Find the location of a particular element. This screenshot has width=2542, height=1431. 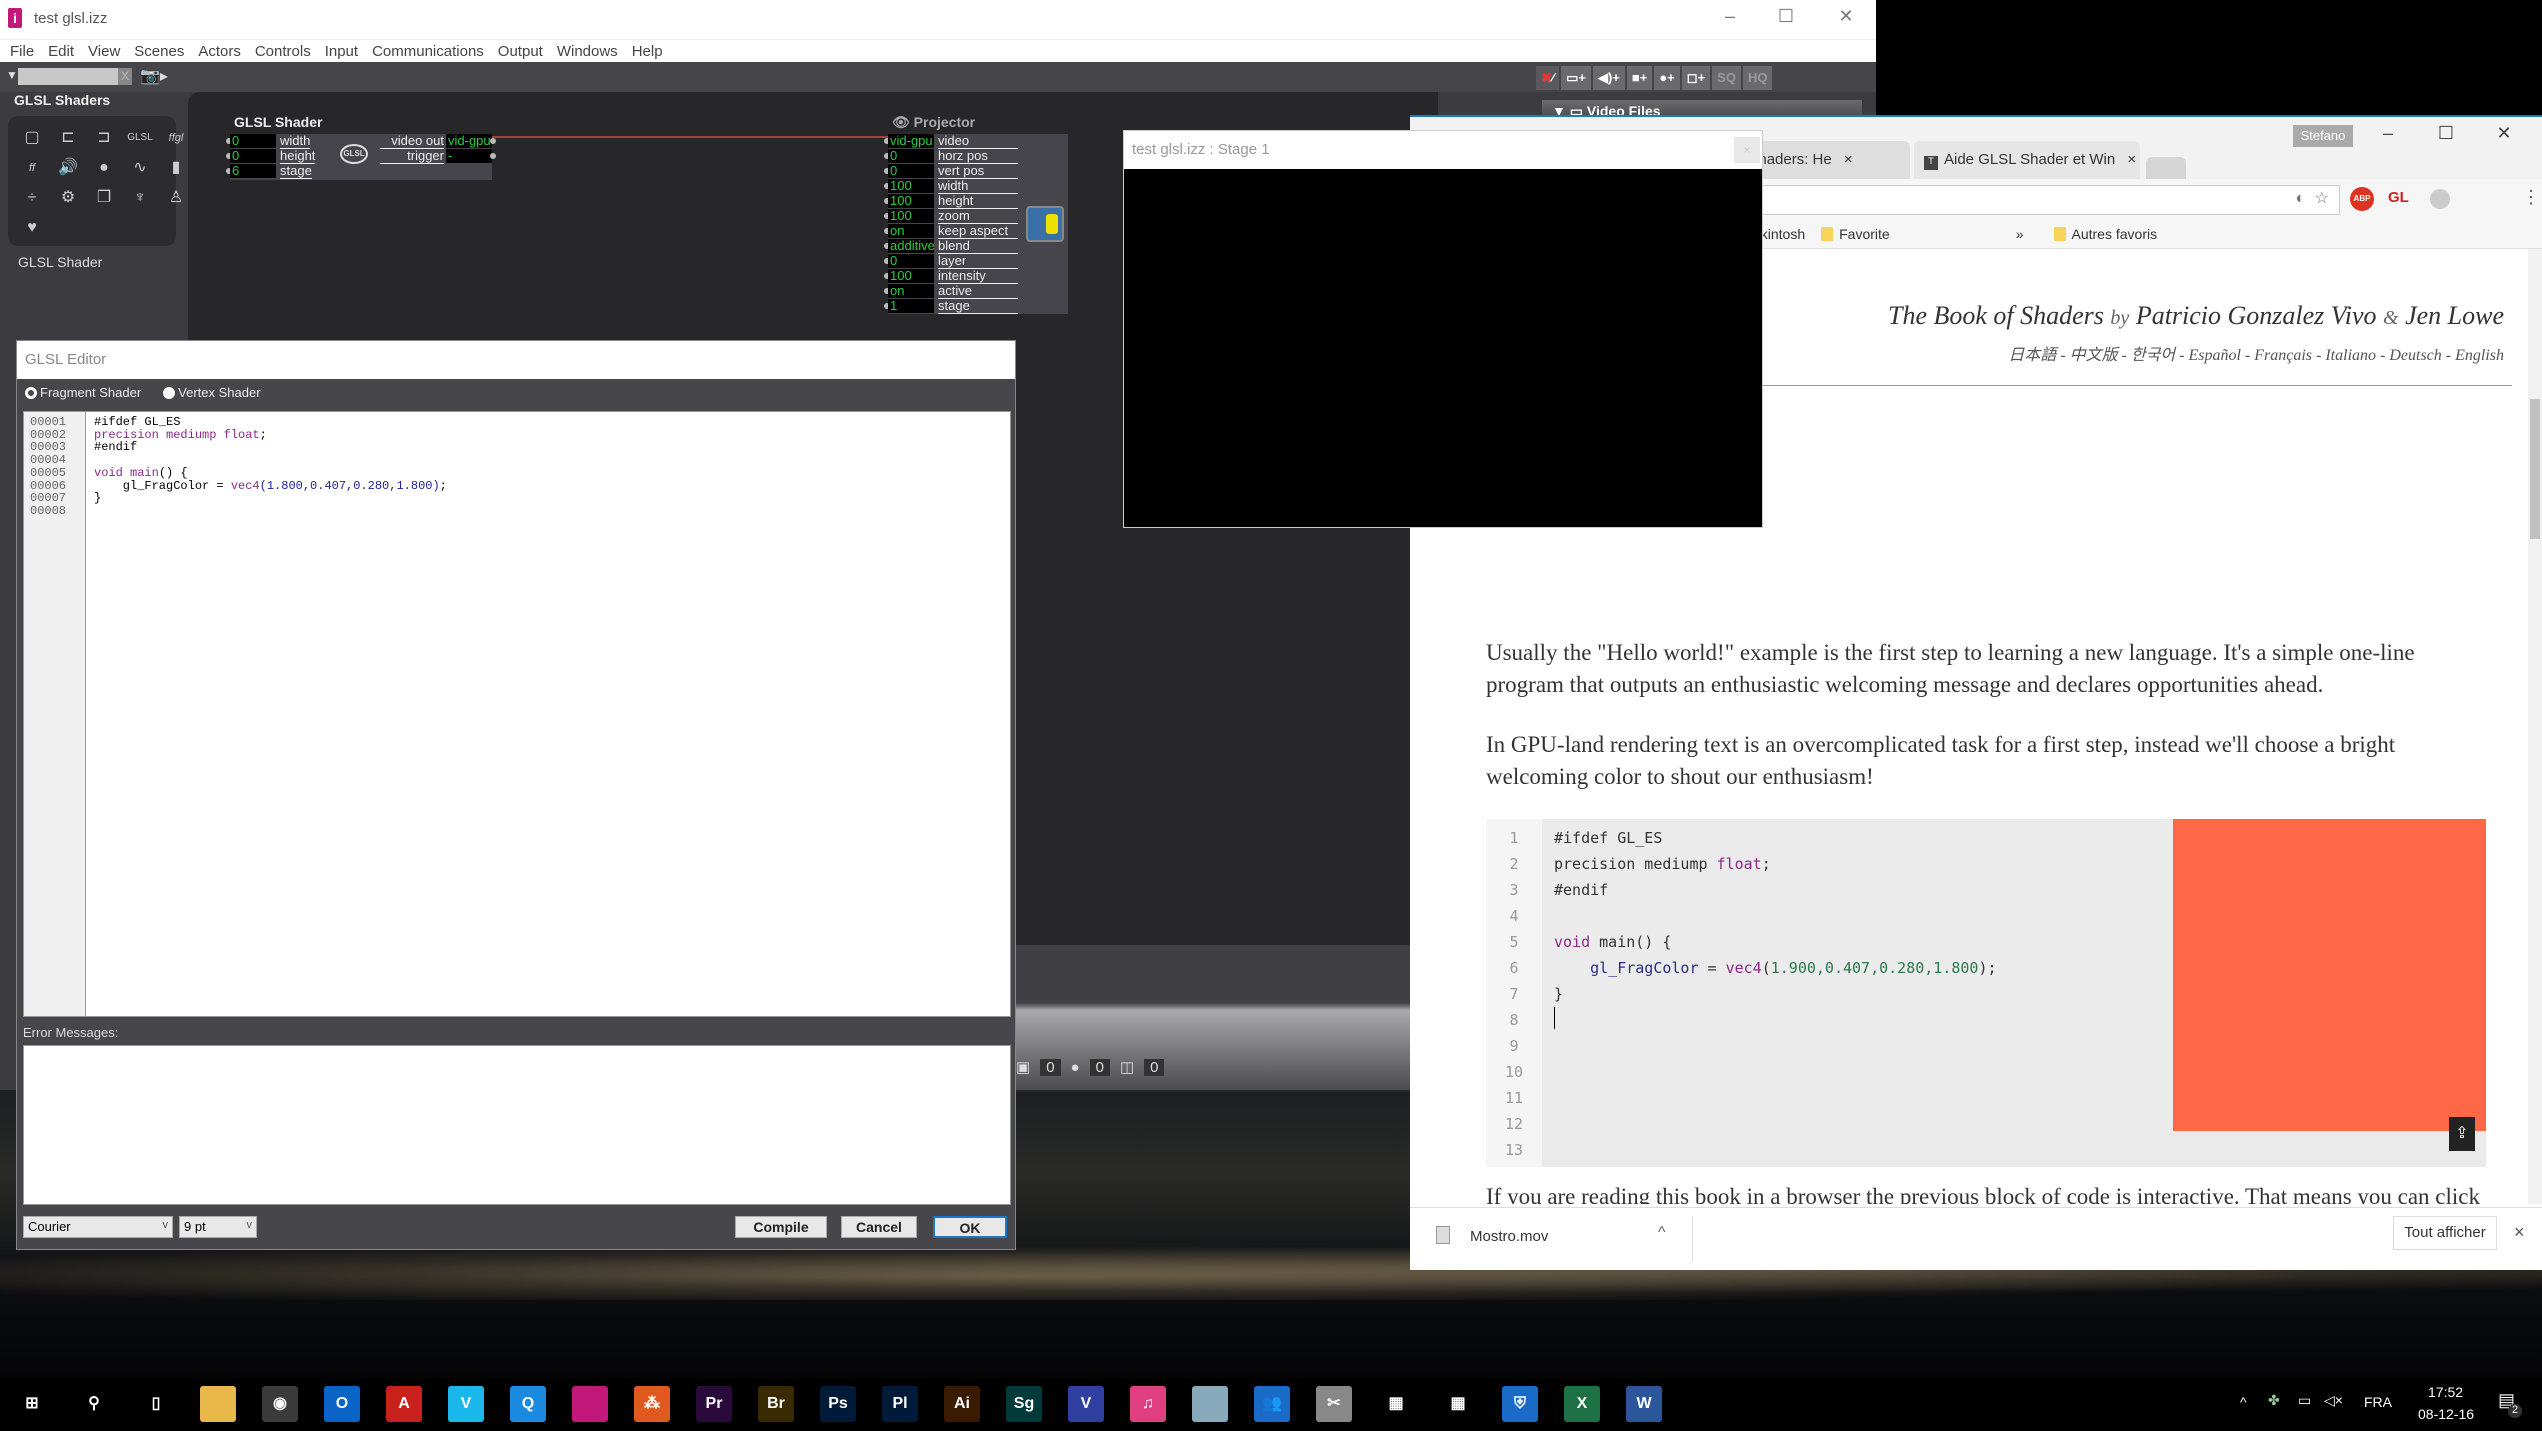

actor-search-input is located at coordinates (68, 76).